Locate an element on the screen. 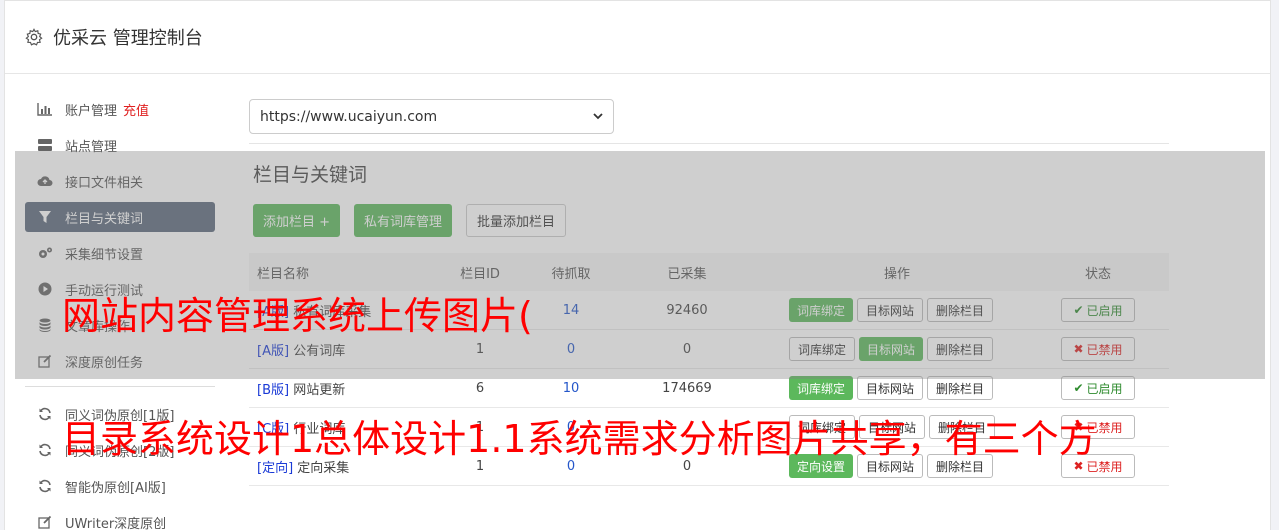  sidebar-item-label: 智能伪原创[AI版] is located at coordinates (115, 488).